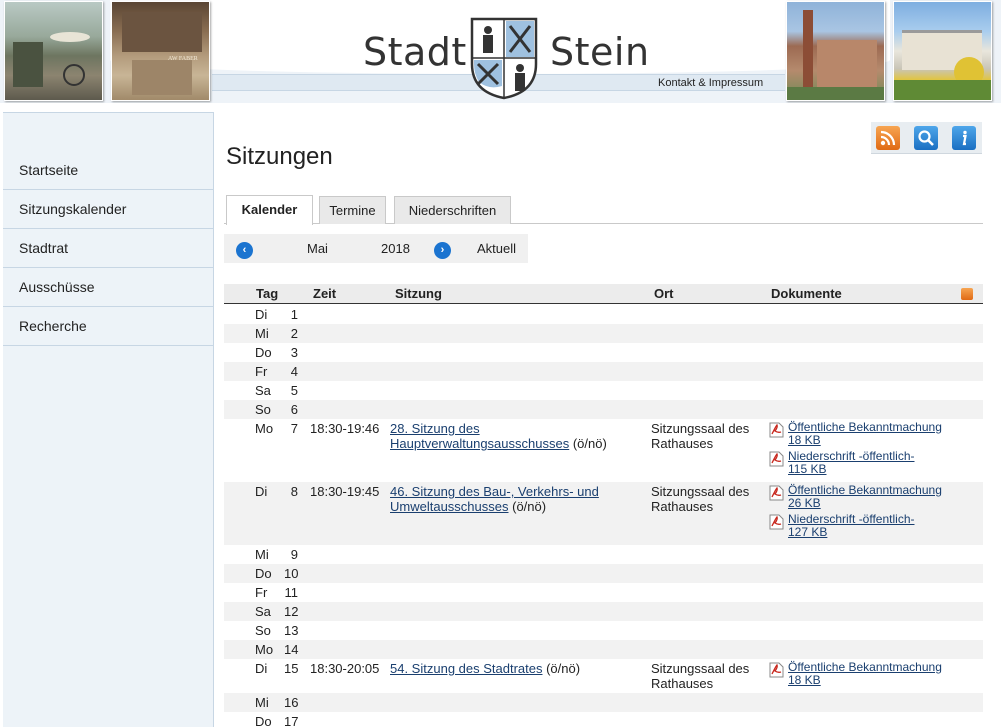 The height and width of the screenshot is (727, 1001). What do you see at coordinates (53, 51) in the screenshot?
I see `street-scene-photo` at bounding box center [53, 51].